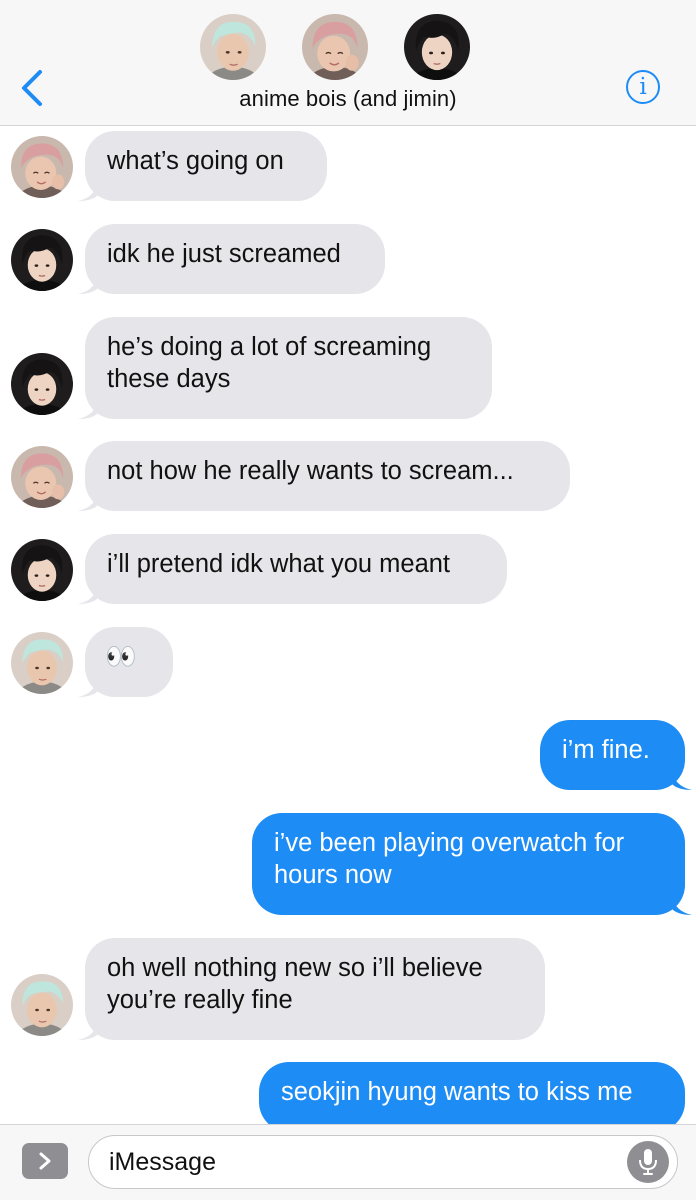 Image resolution: width=696 pixels, height=1200 pixels. I want to click on microphone-icon, so click(648, 1162).